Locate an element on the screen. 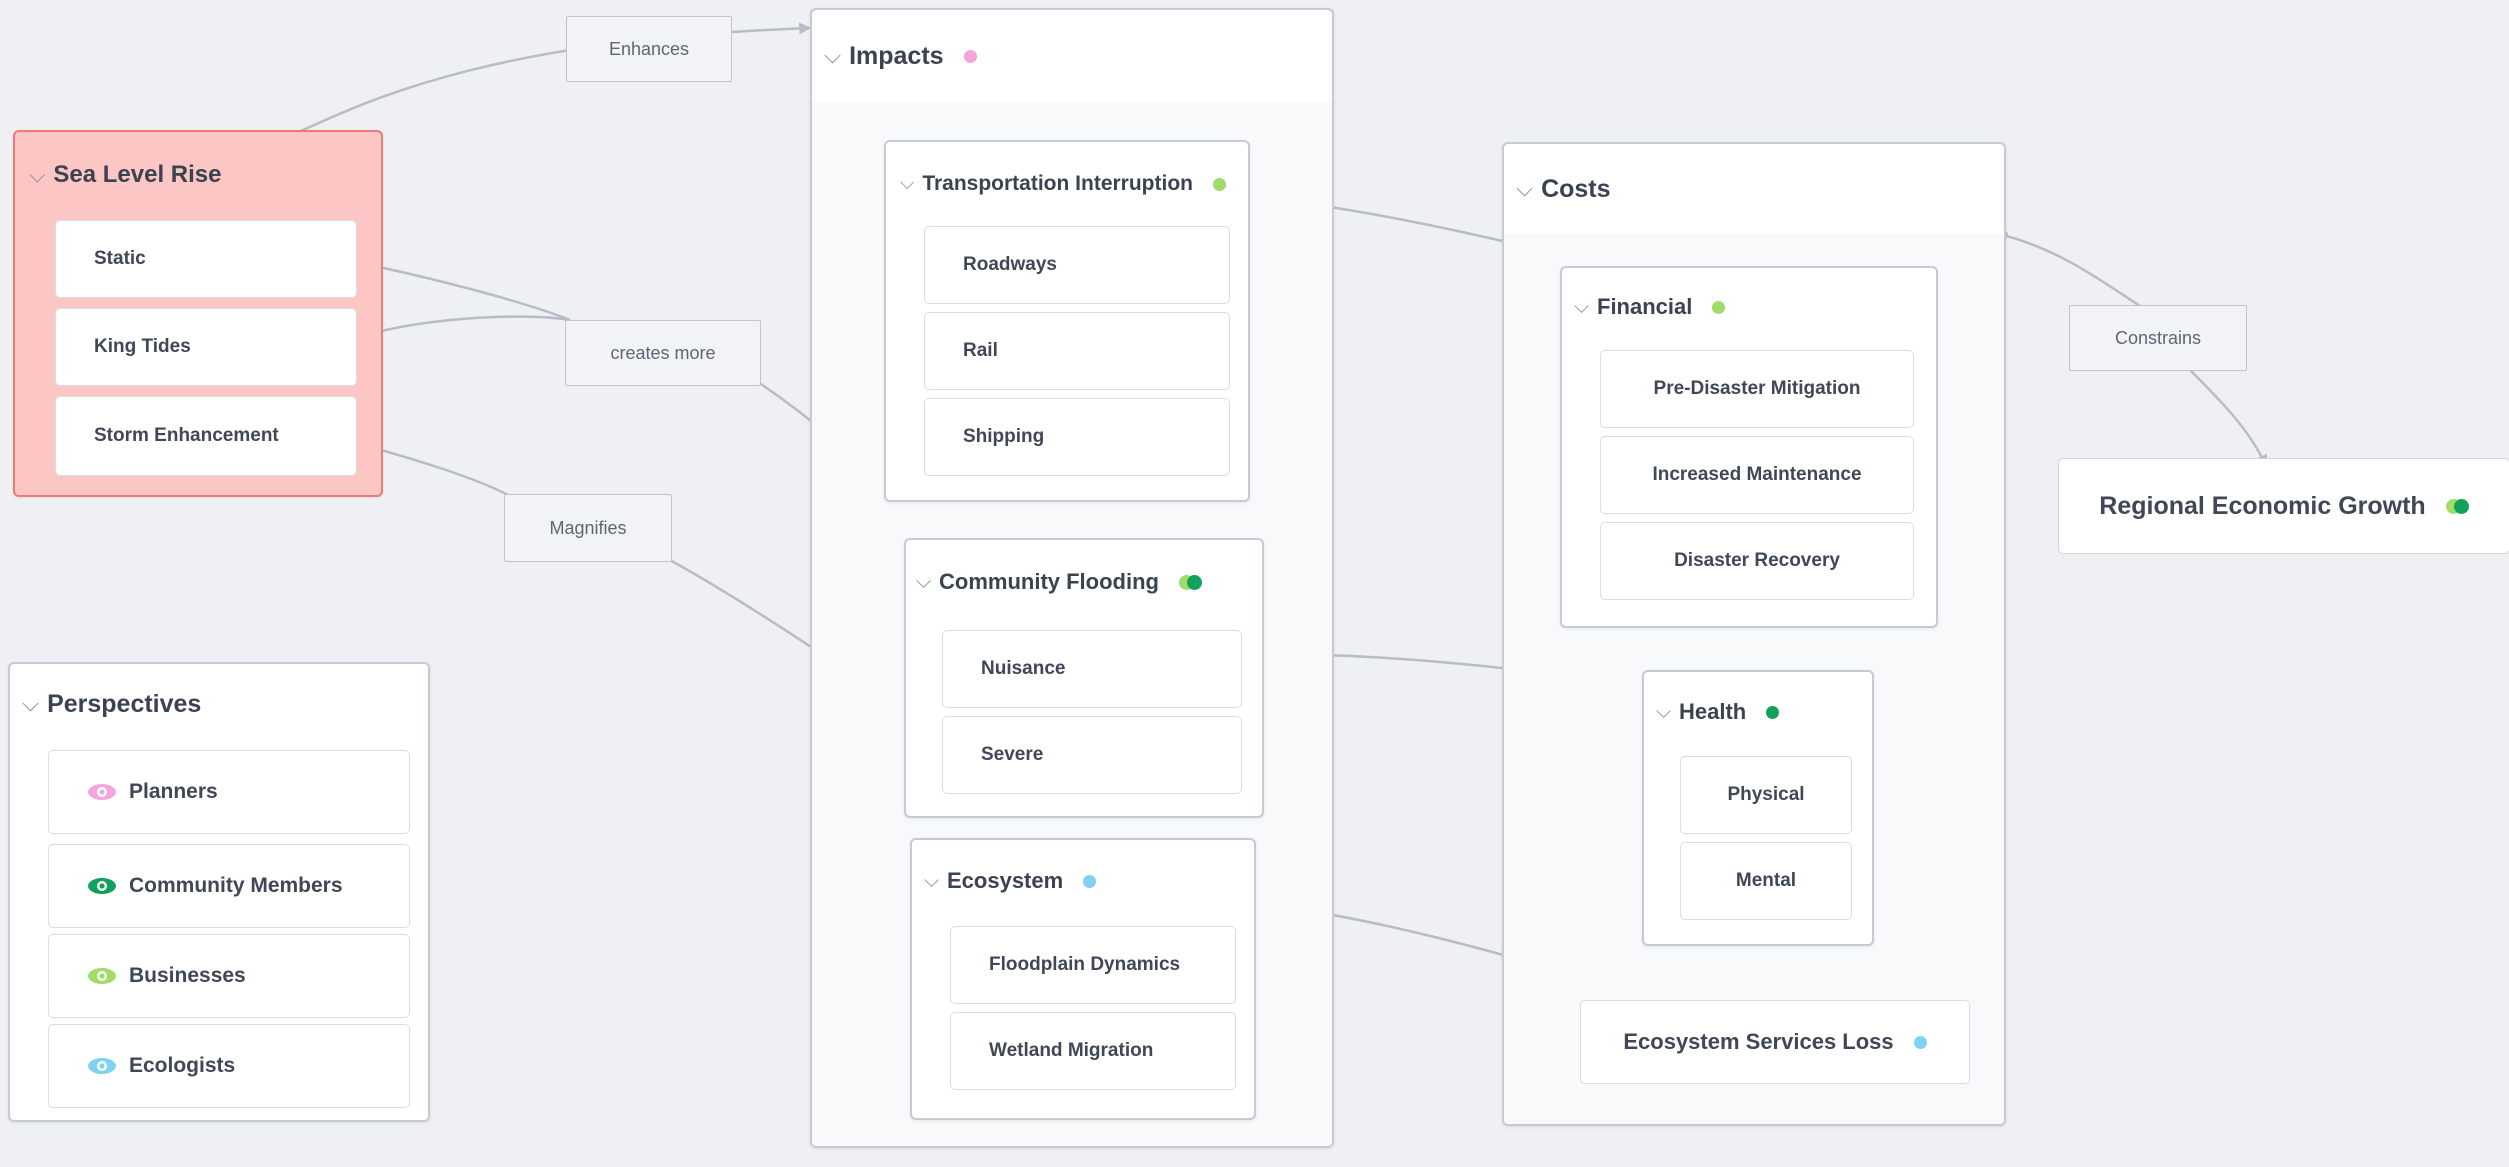  transportation-header: ⌵ Transportation Interruption is located at coordinates (1067, 184).